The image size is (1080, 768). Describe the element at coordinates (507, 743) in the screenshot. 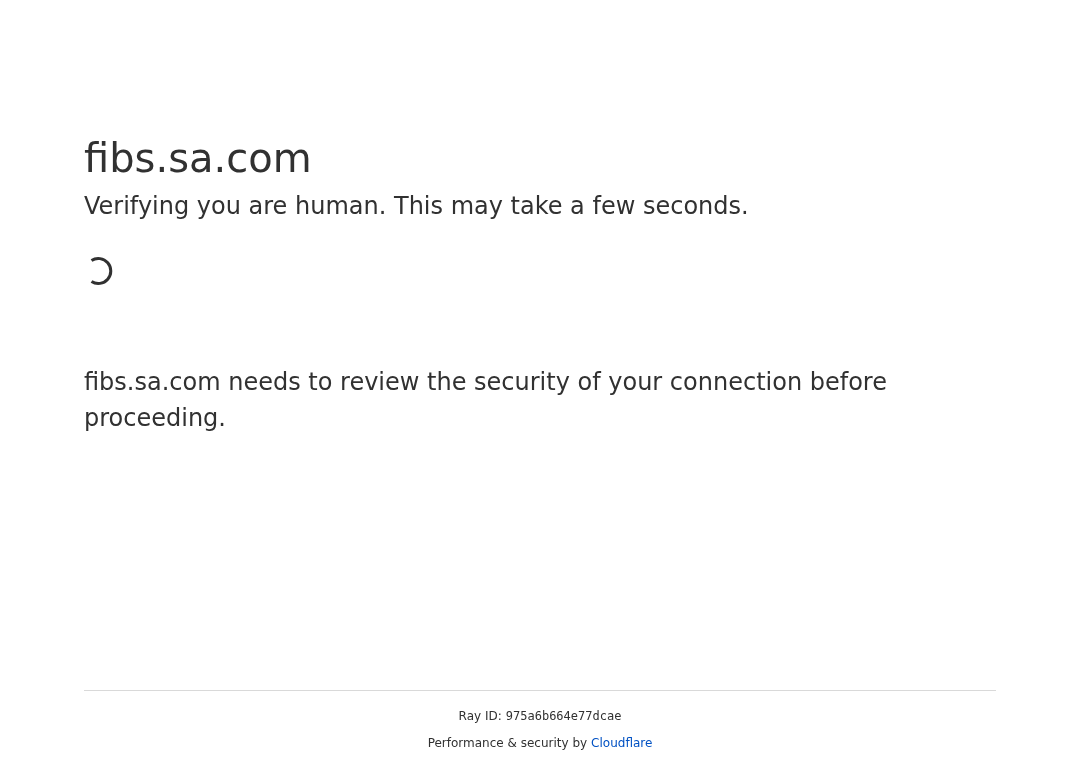

I see `credit-text: Performance & security by` at that location.